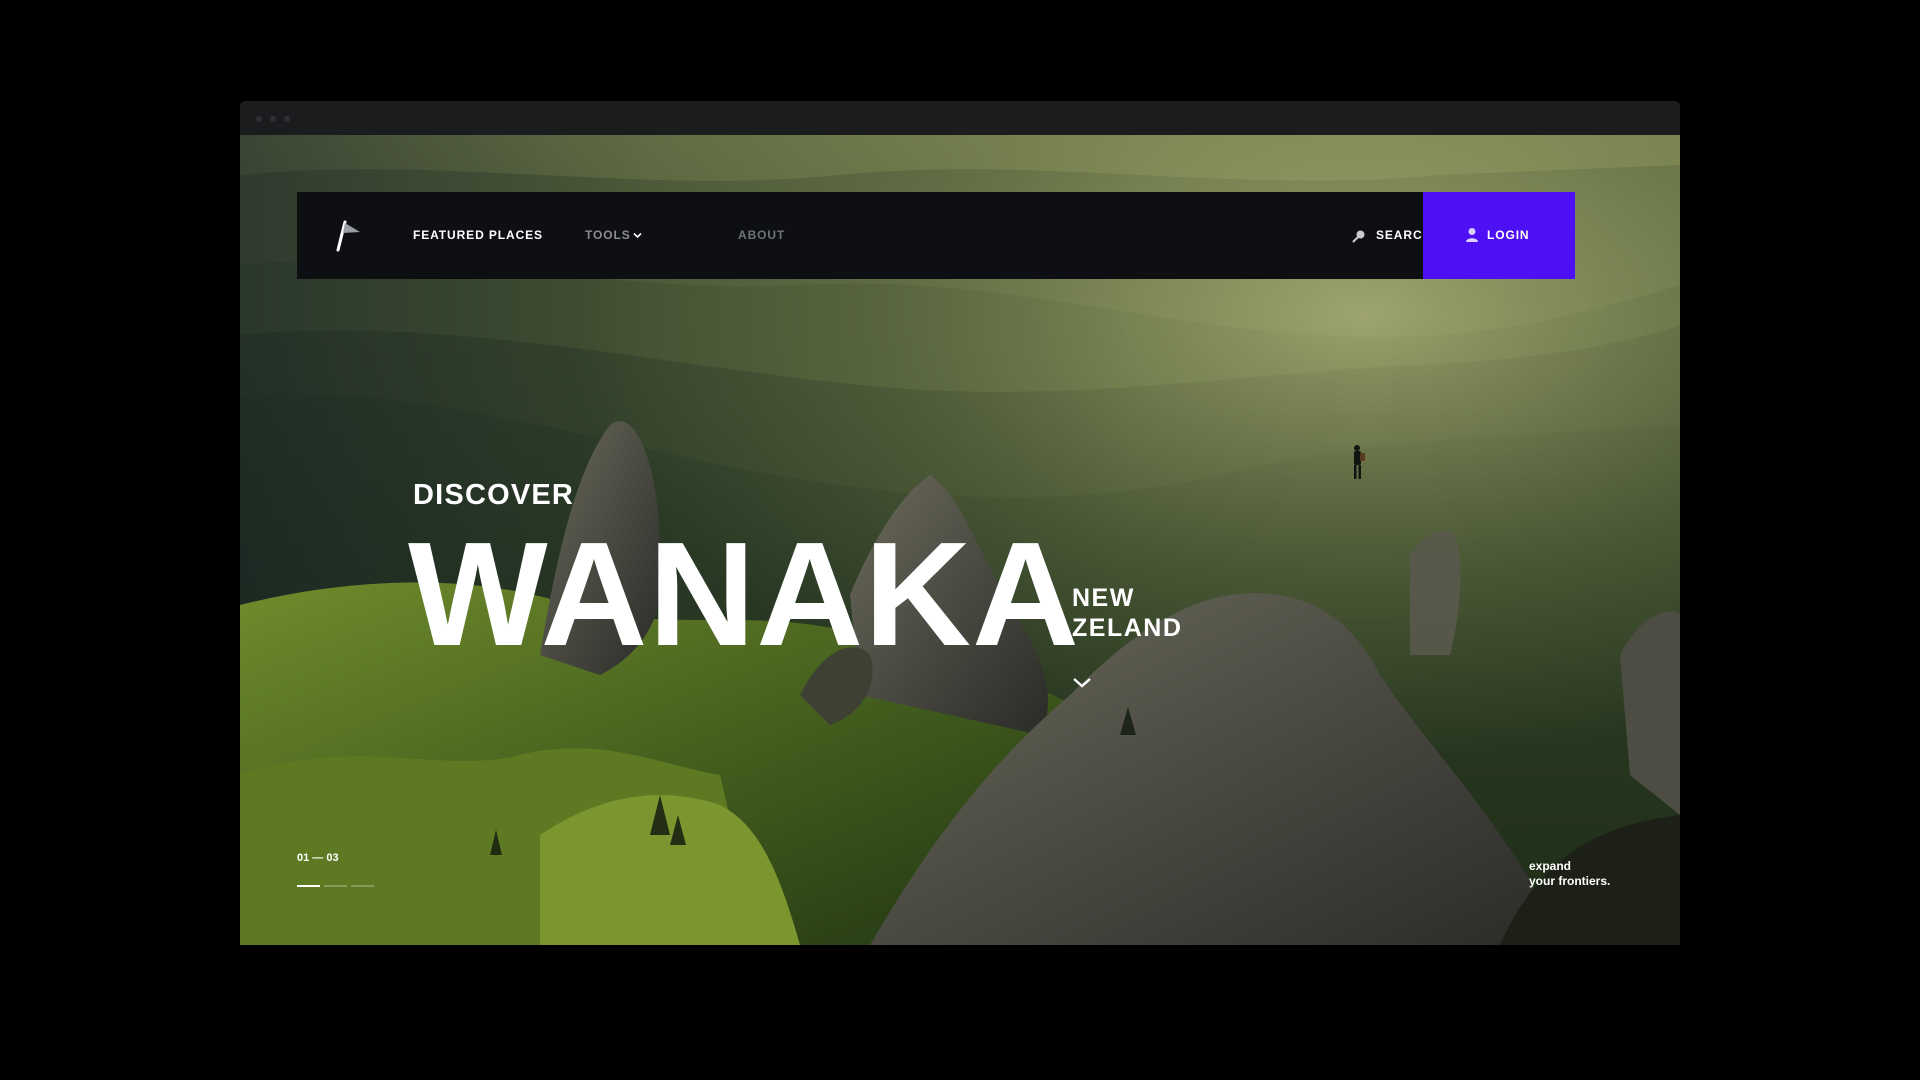  Describe the element at coordinates (273, 119) in the screenshot. I see `window-minimize-dot` at that location.